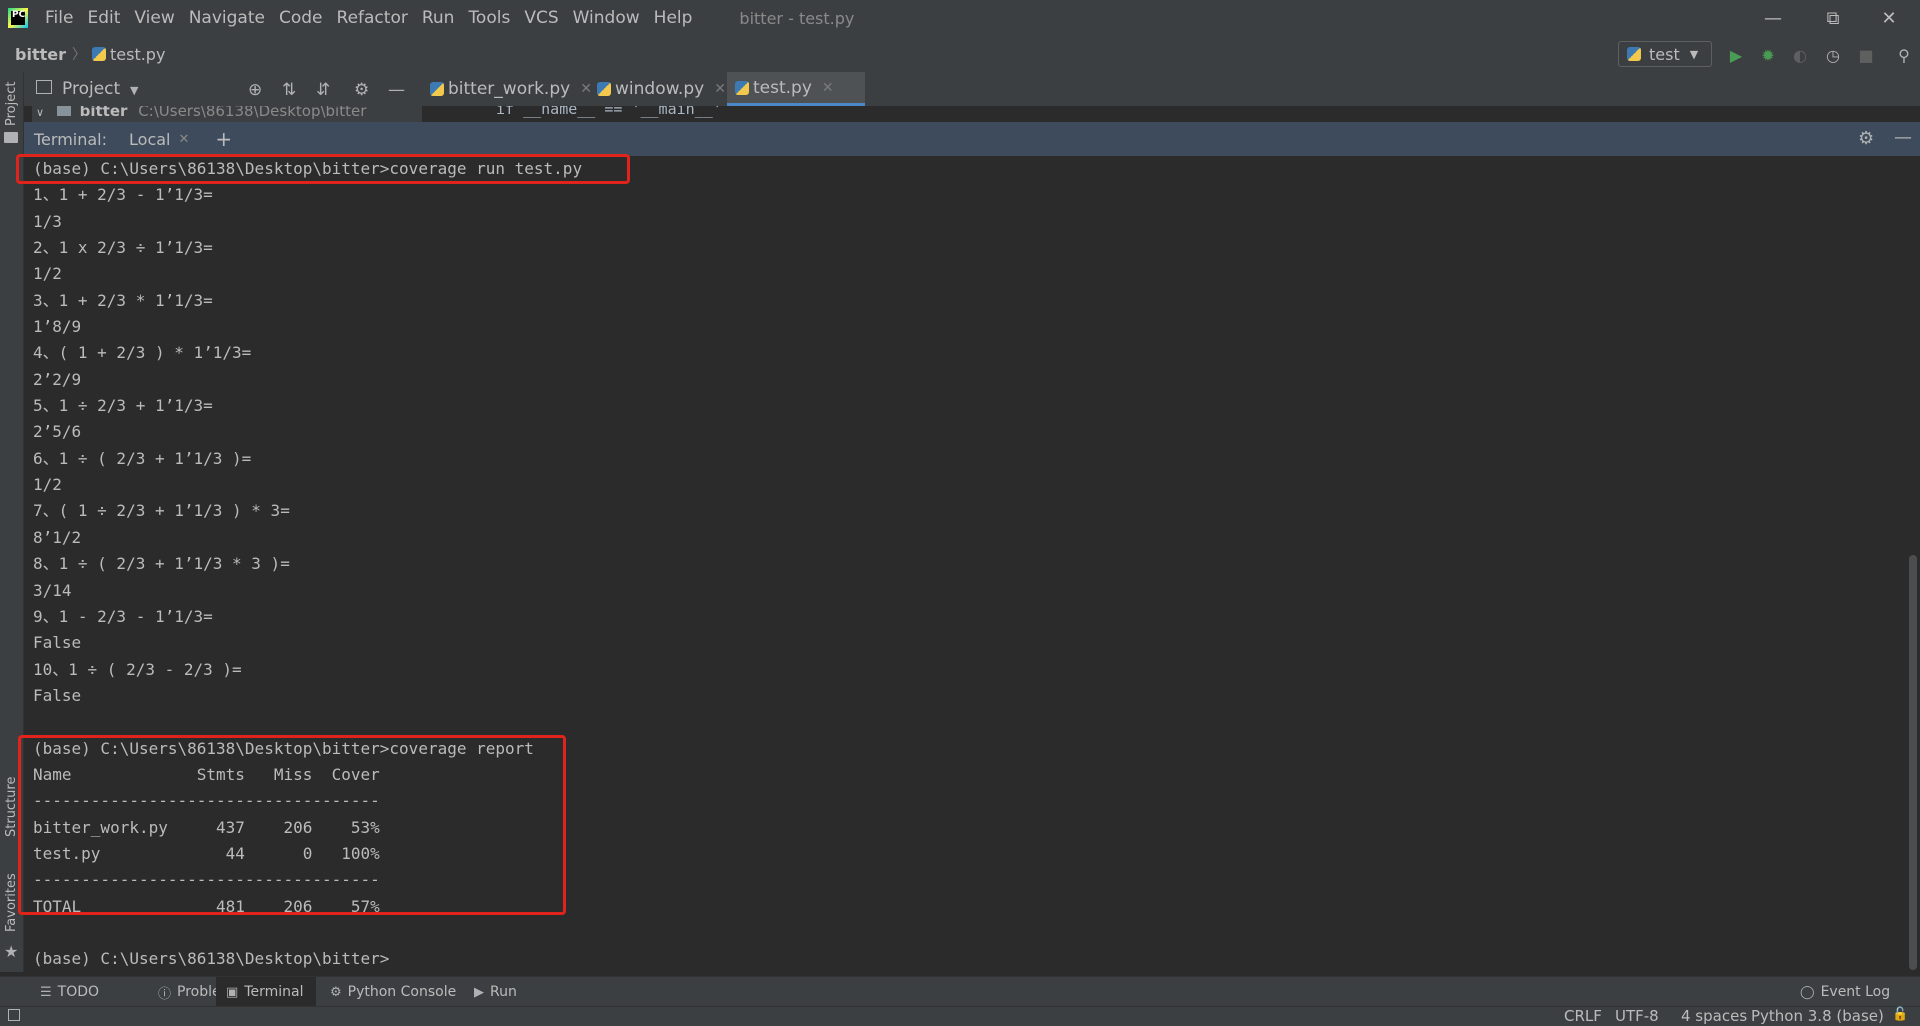  I want to click on terminal-tab-local: Local, so click(149, 139).